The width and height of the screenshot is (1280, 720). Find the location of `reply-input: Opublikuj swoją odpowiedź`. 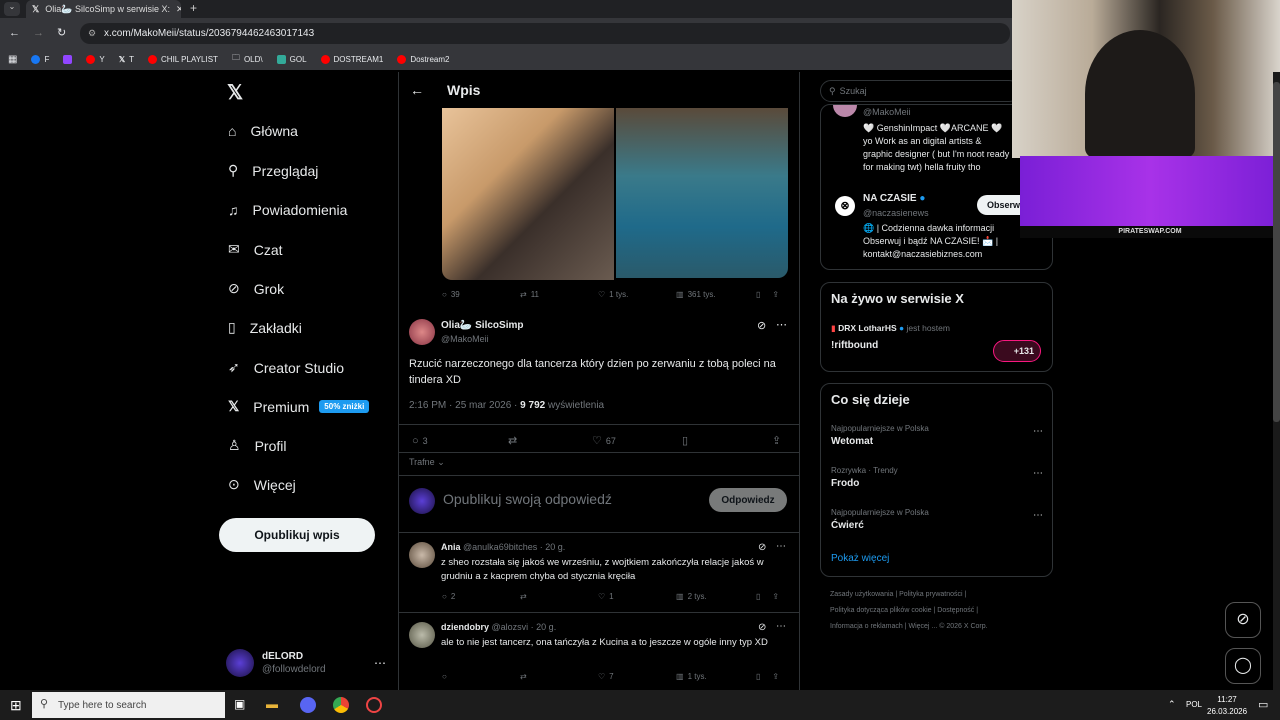

reply-input: Opublikuj swoją odpowiedź is located at coordinates (527, 499).